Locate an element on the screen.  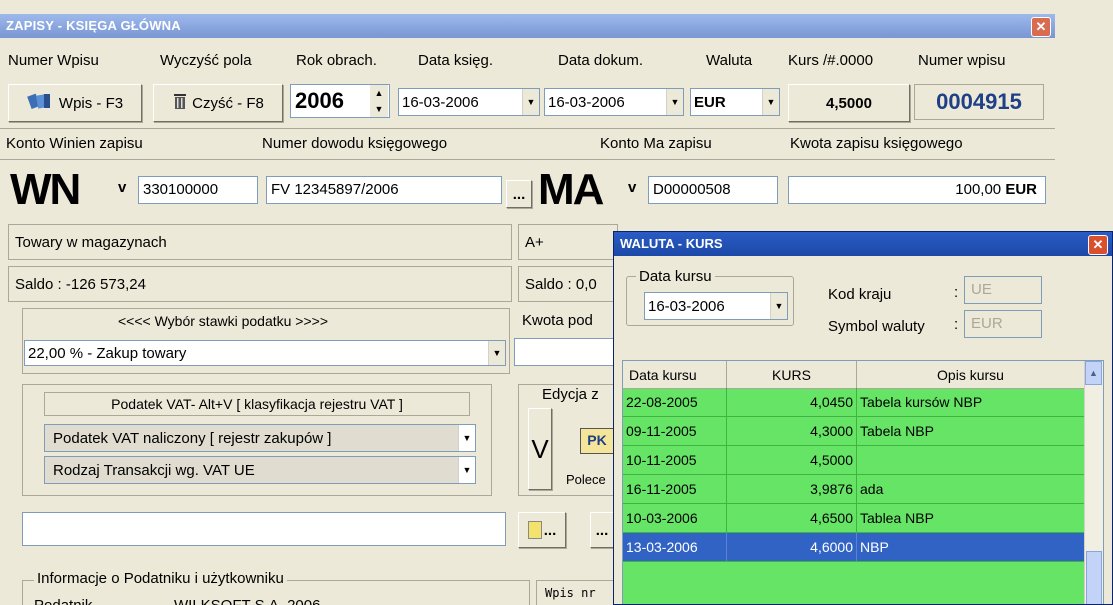
col-opis: Opis kursu is located at coordinates (971, 374).